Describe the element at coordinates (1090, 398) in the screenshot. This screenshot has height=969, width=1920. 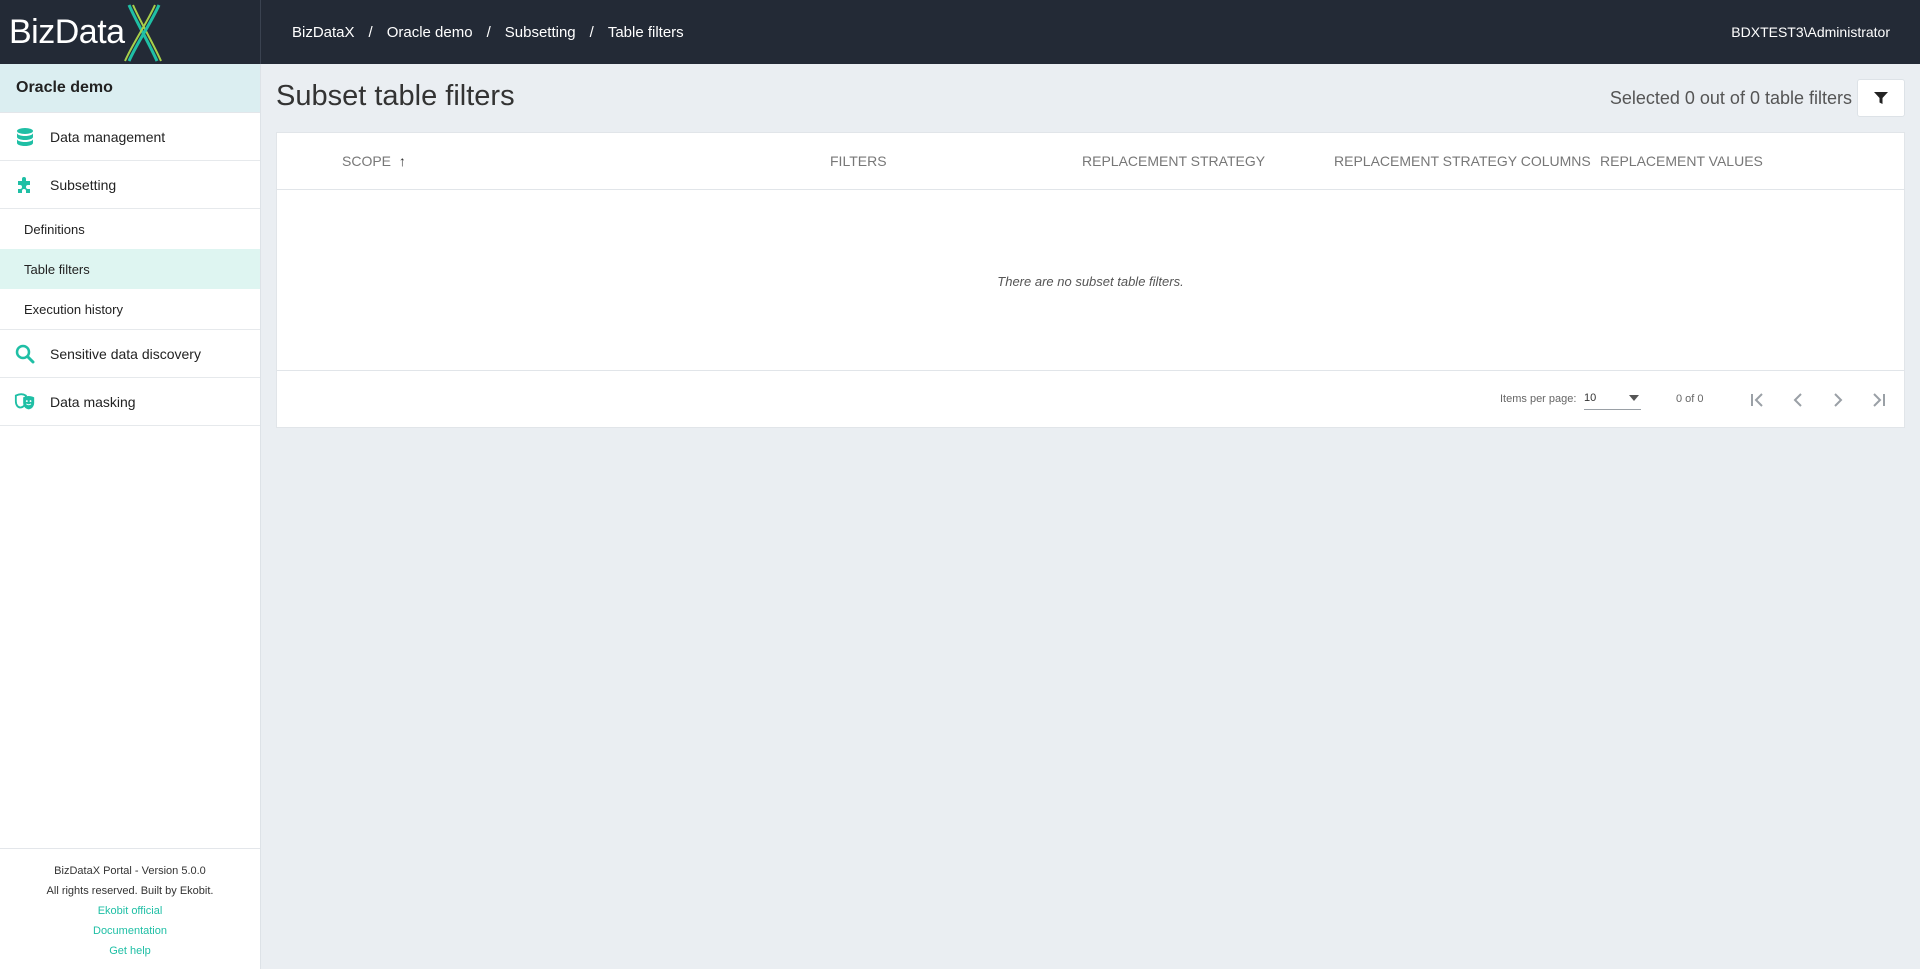
I see `paginator: Items per page: 10 0 of 0` at that location.